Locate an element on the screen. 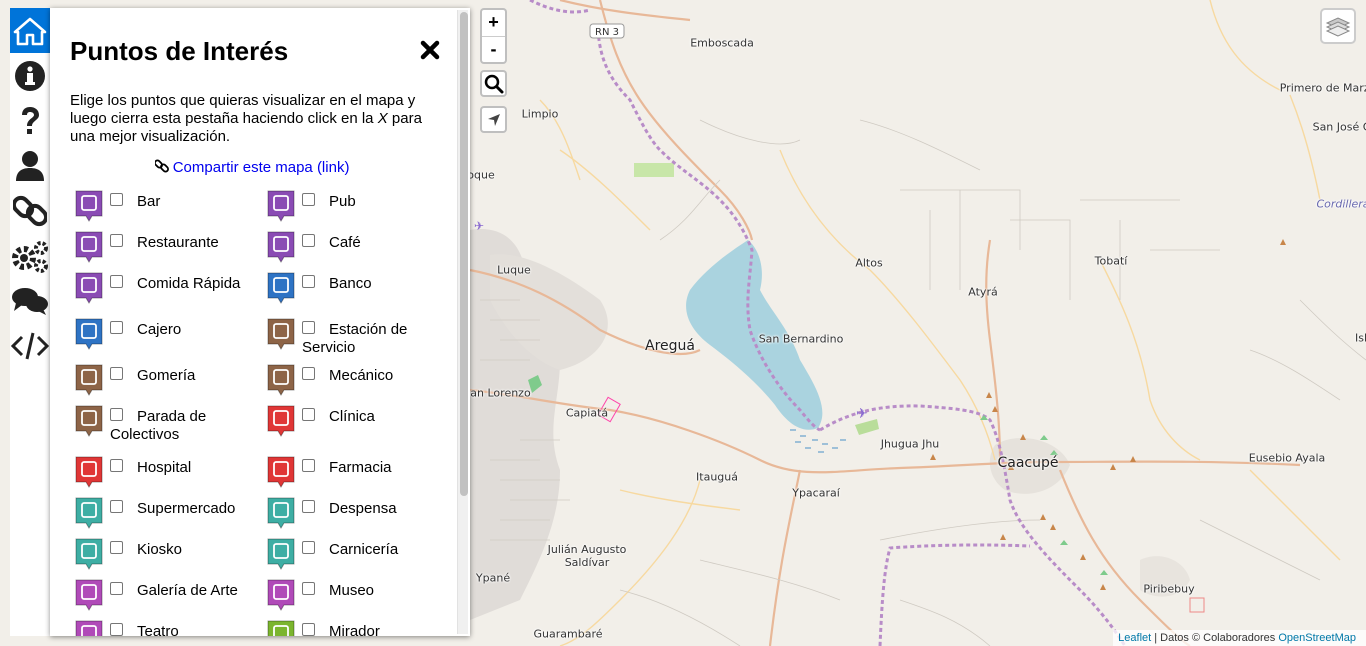 The image size is (1366, 646). museum-icon is located at coordinates (281, 595).